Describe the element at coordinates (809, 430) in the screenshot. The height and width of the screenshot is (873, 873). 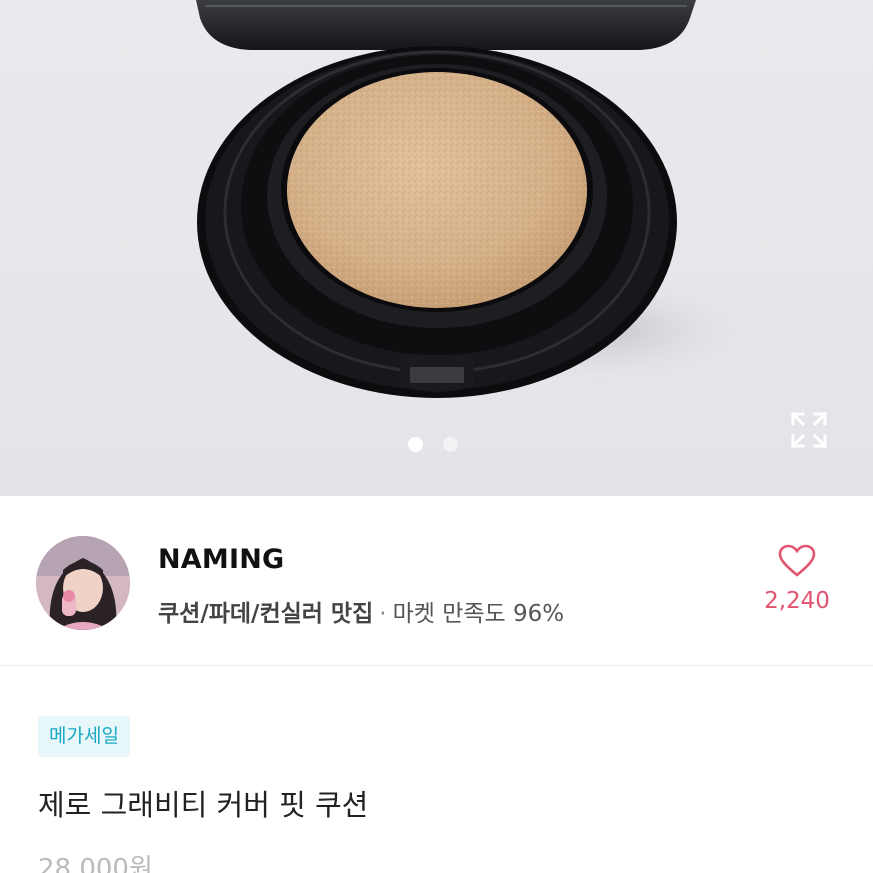
I see `expand-icon` at that location.